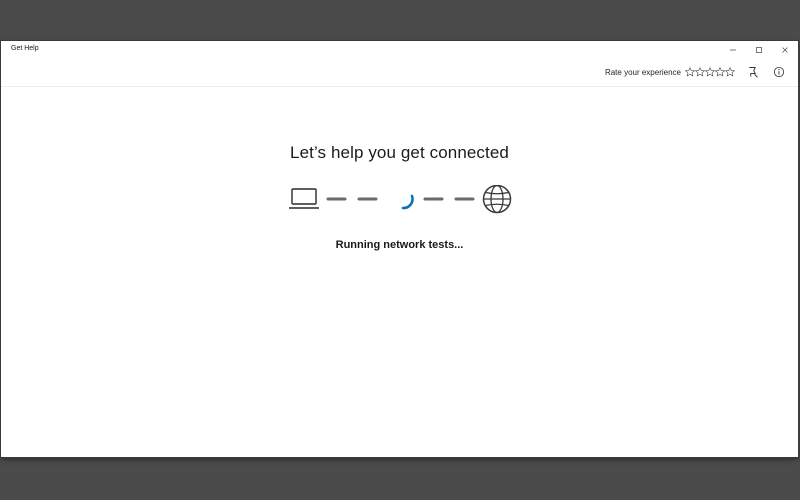 This screenshot has width=800, height=500. What do you see at coordinates (399, 152) in the screenshot?
I see `page-title: Let’s help you get connected` at bounding box center [399, 152].